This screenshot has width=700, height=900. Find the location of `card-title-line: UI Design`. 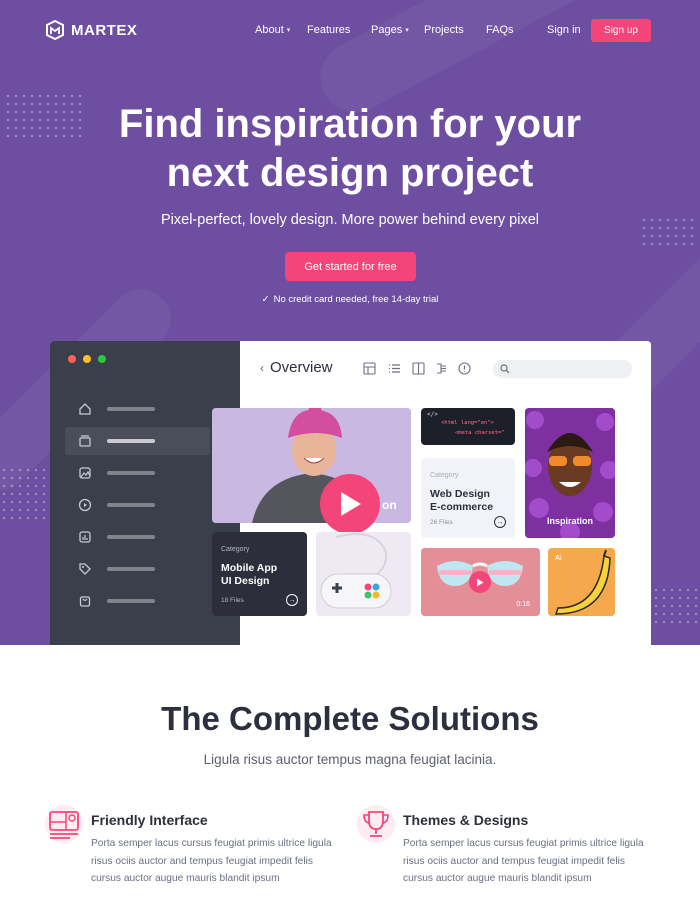

card-title-line: UI Design is located at coordinates (245, 581).